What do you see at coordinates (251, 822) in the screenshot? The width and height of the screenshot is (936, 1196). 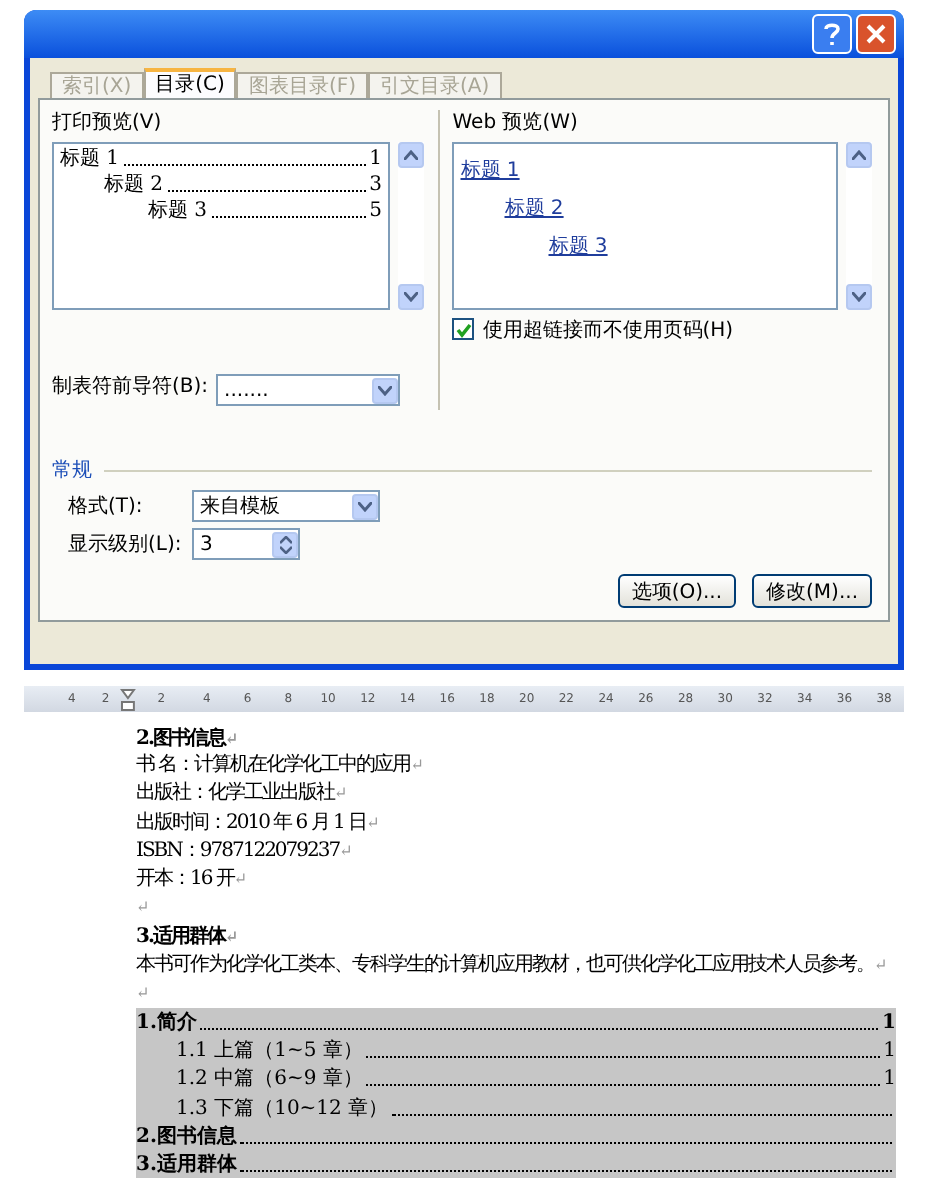 I see `body-text: 出版时间：2010 年 6 月 1 日` at bounding box center [251, 822].